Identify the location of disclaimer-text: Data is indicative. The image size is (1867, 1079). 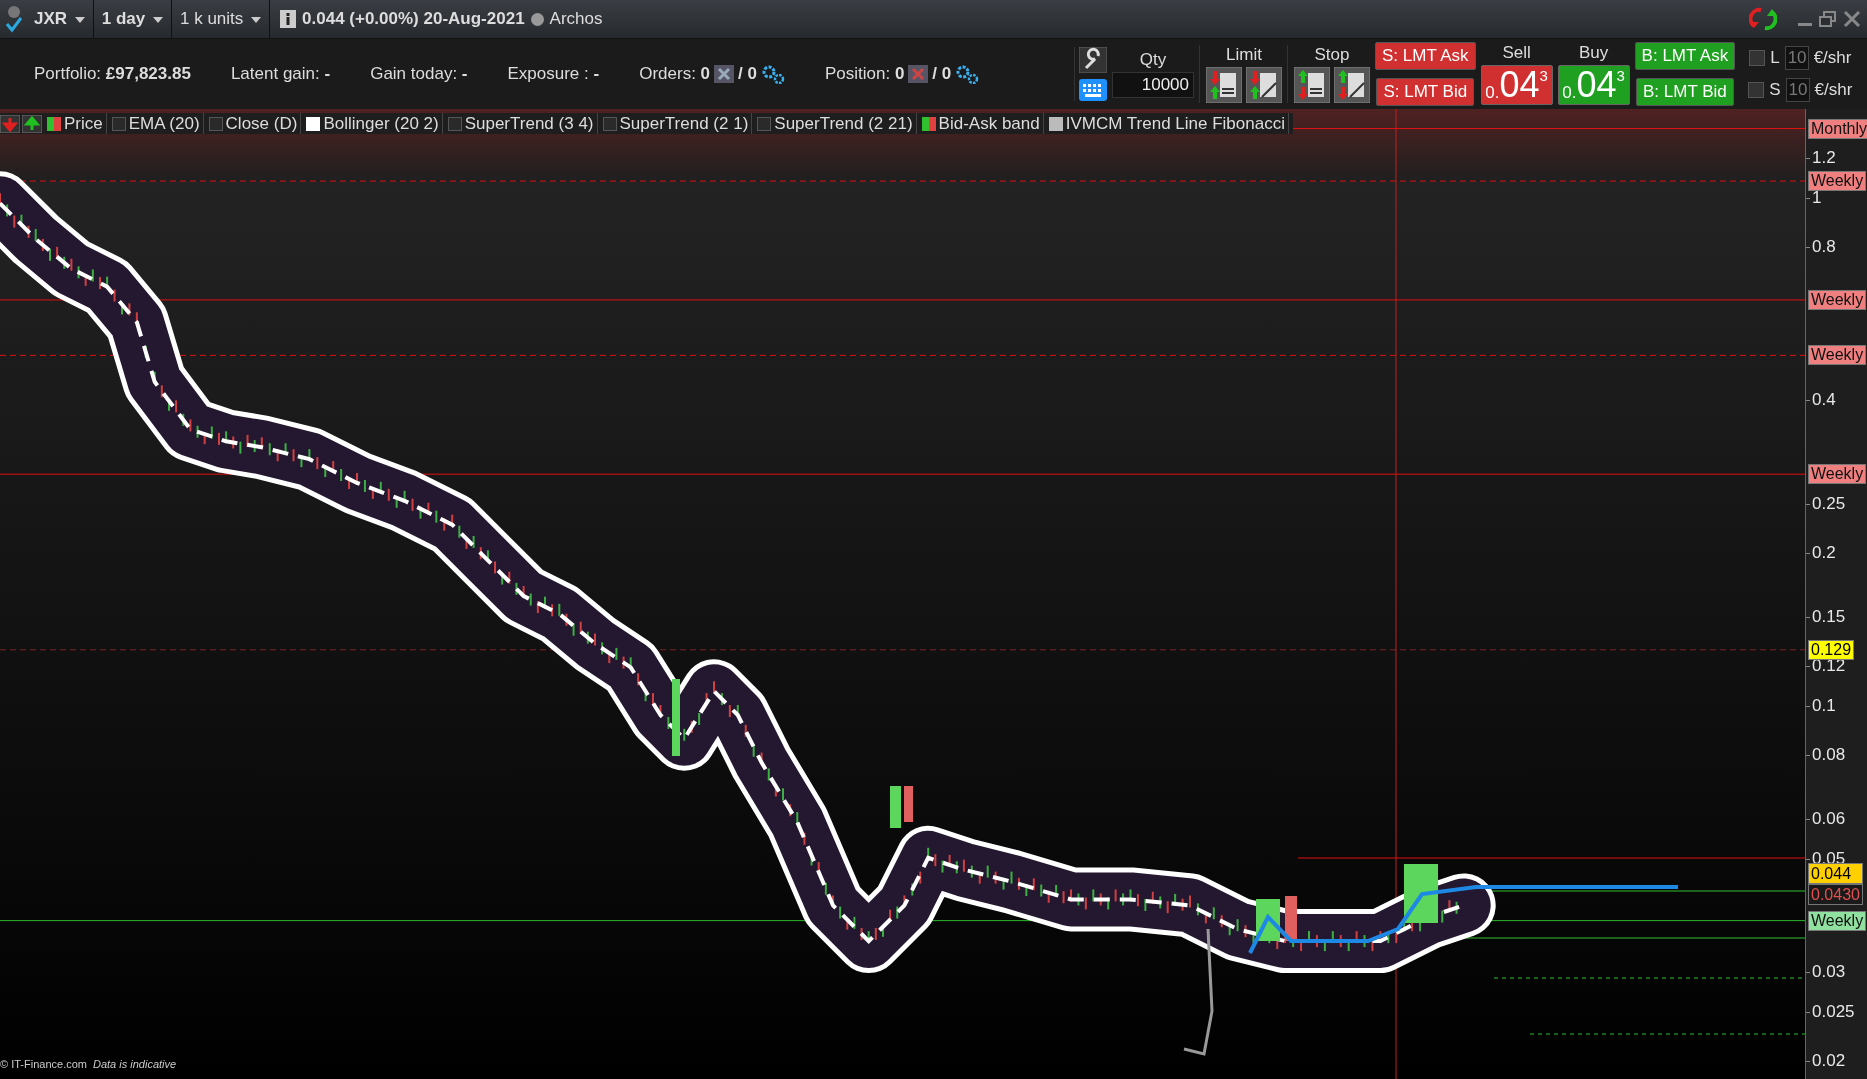
(134, 1064).